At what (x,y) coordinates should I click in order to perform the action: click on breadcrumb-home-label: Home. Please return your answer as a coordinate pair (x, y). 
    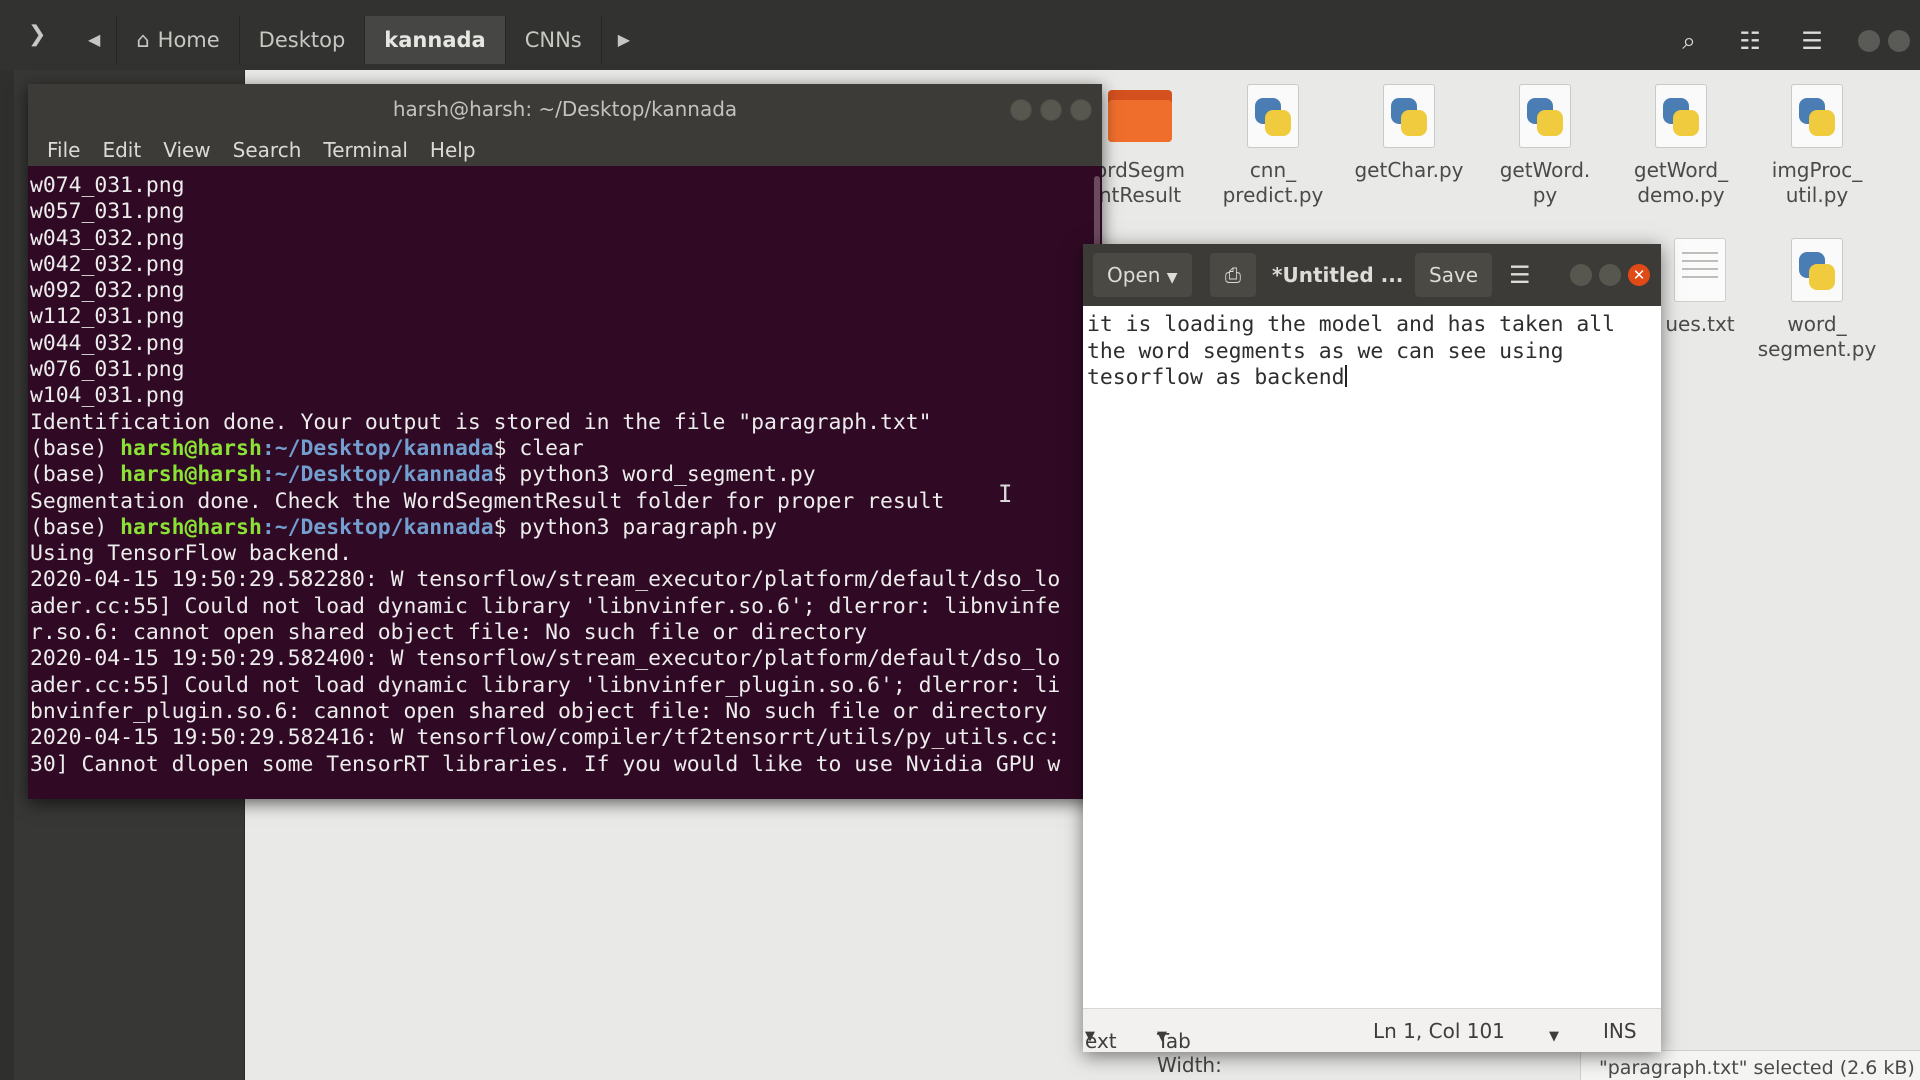
    Looking at the image, I should click on (188, 40).